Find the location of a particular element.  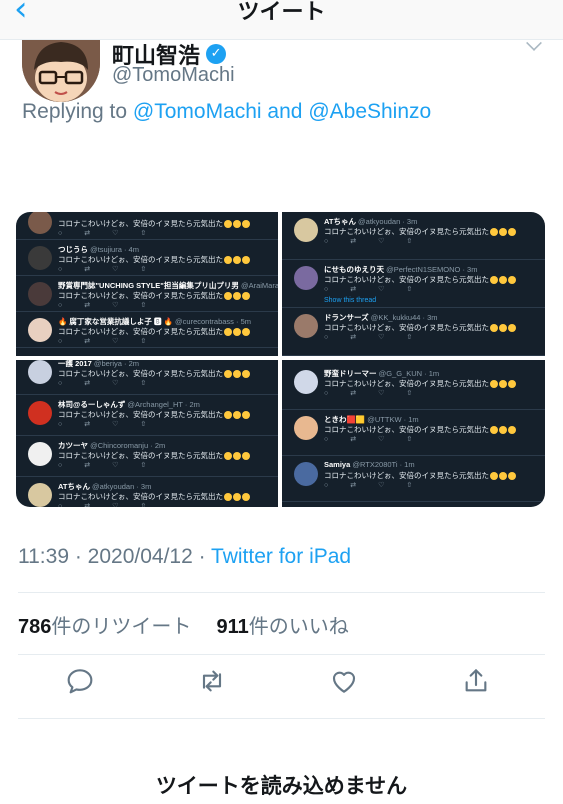

avatar is located at coordinates (61, 71).